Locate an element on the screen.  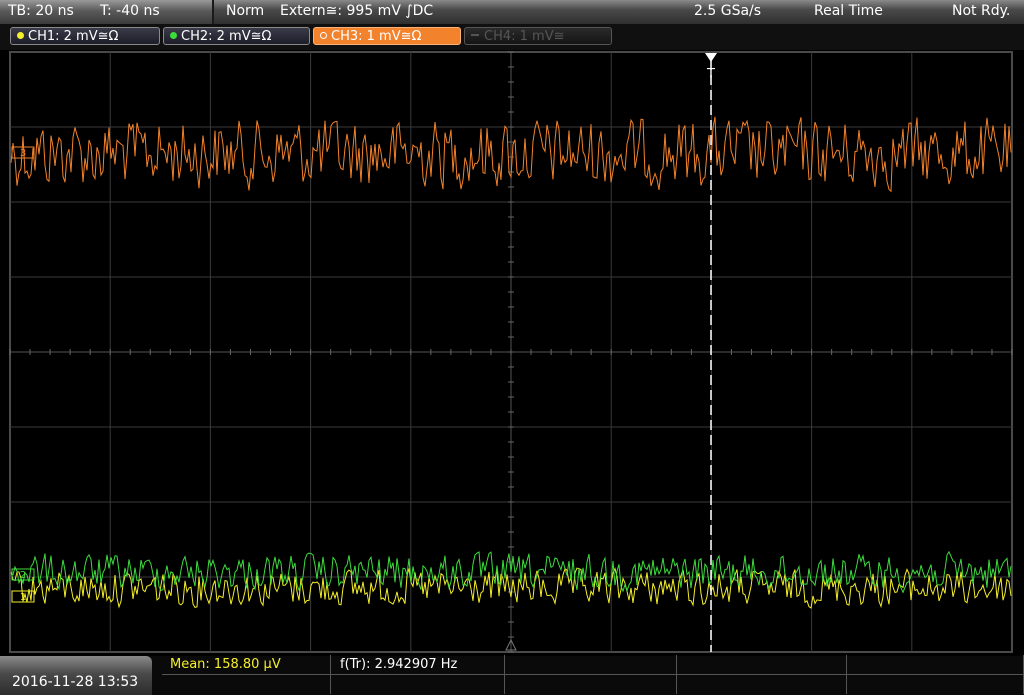
timebase-panel: TB: 20 ns T: -40 ns is located at coordinates (107, 12).